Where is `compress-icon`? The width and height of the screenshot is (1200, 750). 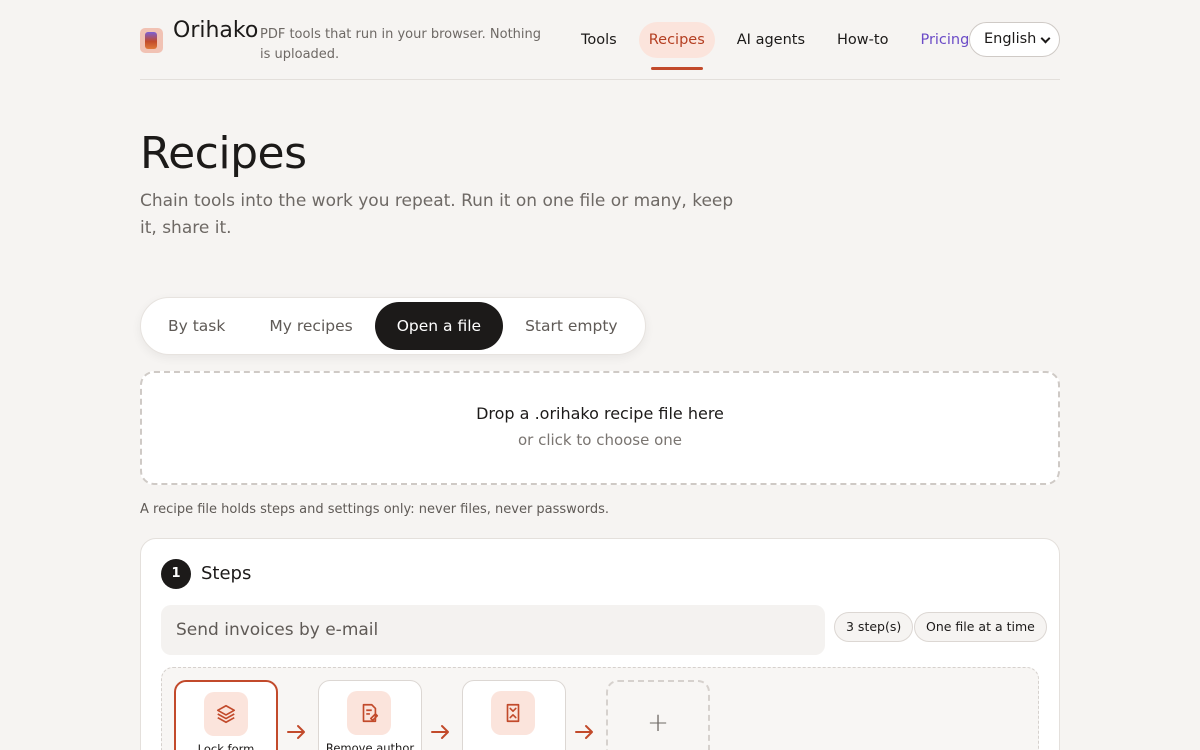
compress-icon is located at coordinates (513, 713).